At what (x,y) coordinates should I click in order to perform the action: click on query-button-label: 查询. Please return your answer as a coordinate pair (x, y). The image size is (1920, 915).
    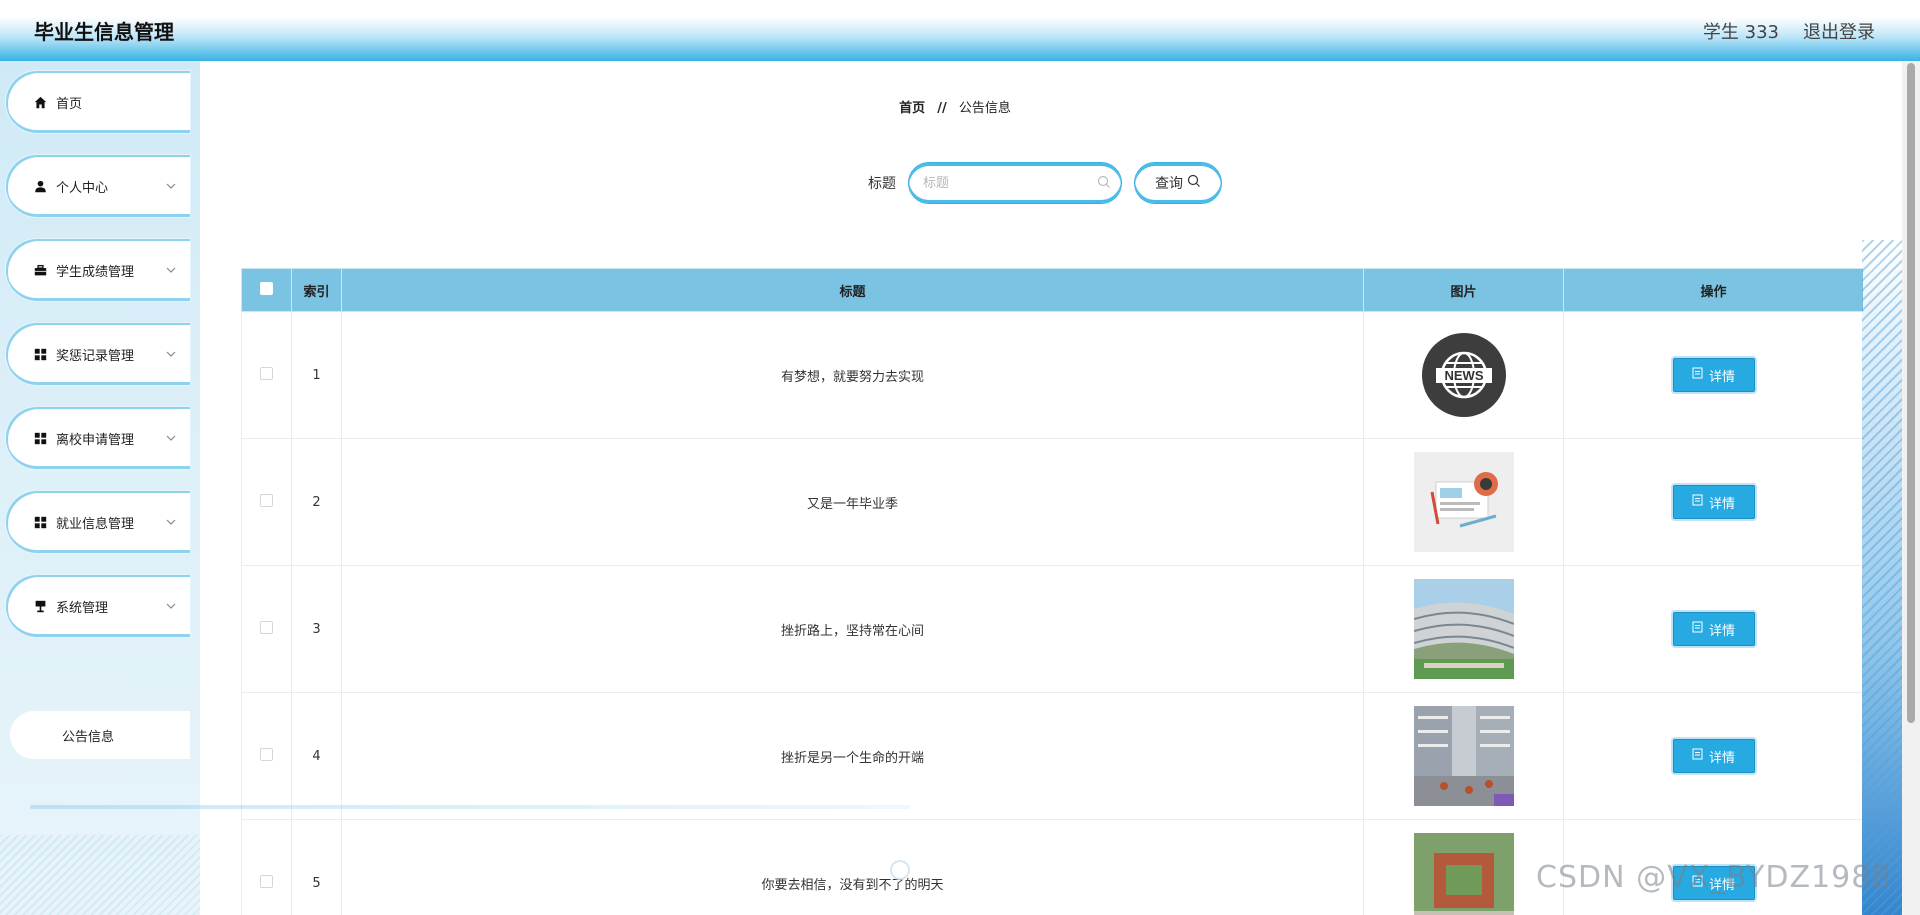
    Looking at the image, I should click on (1169, 184).